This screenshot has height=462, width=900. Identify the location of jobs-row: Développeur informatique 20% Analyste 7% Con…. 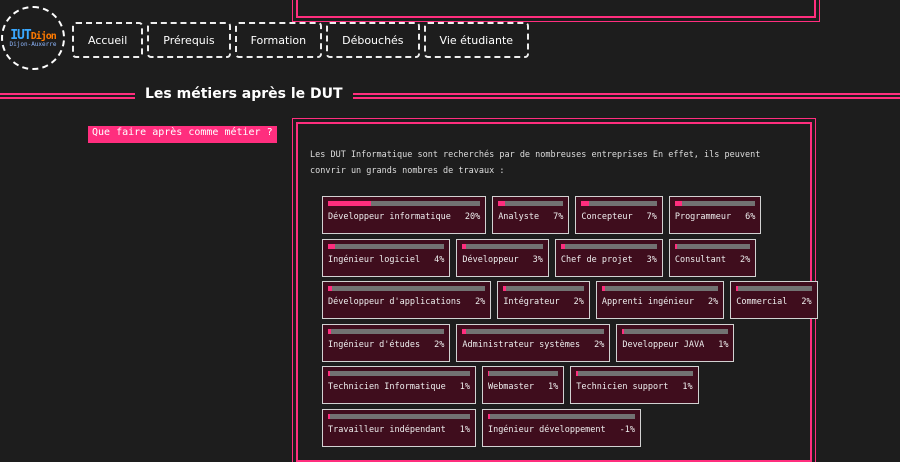
(562, 215).